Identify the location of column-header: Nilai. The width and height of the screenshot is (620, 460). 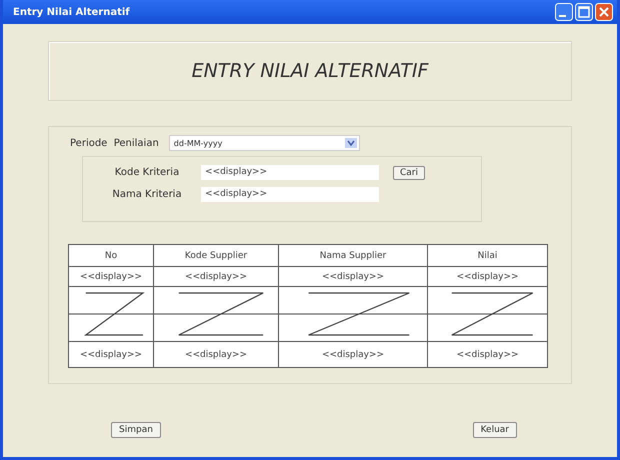
(488, 255).